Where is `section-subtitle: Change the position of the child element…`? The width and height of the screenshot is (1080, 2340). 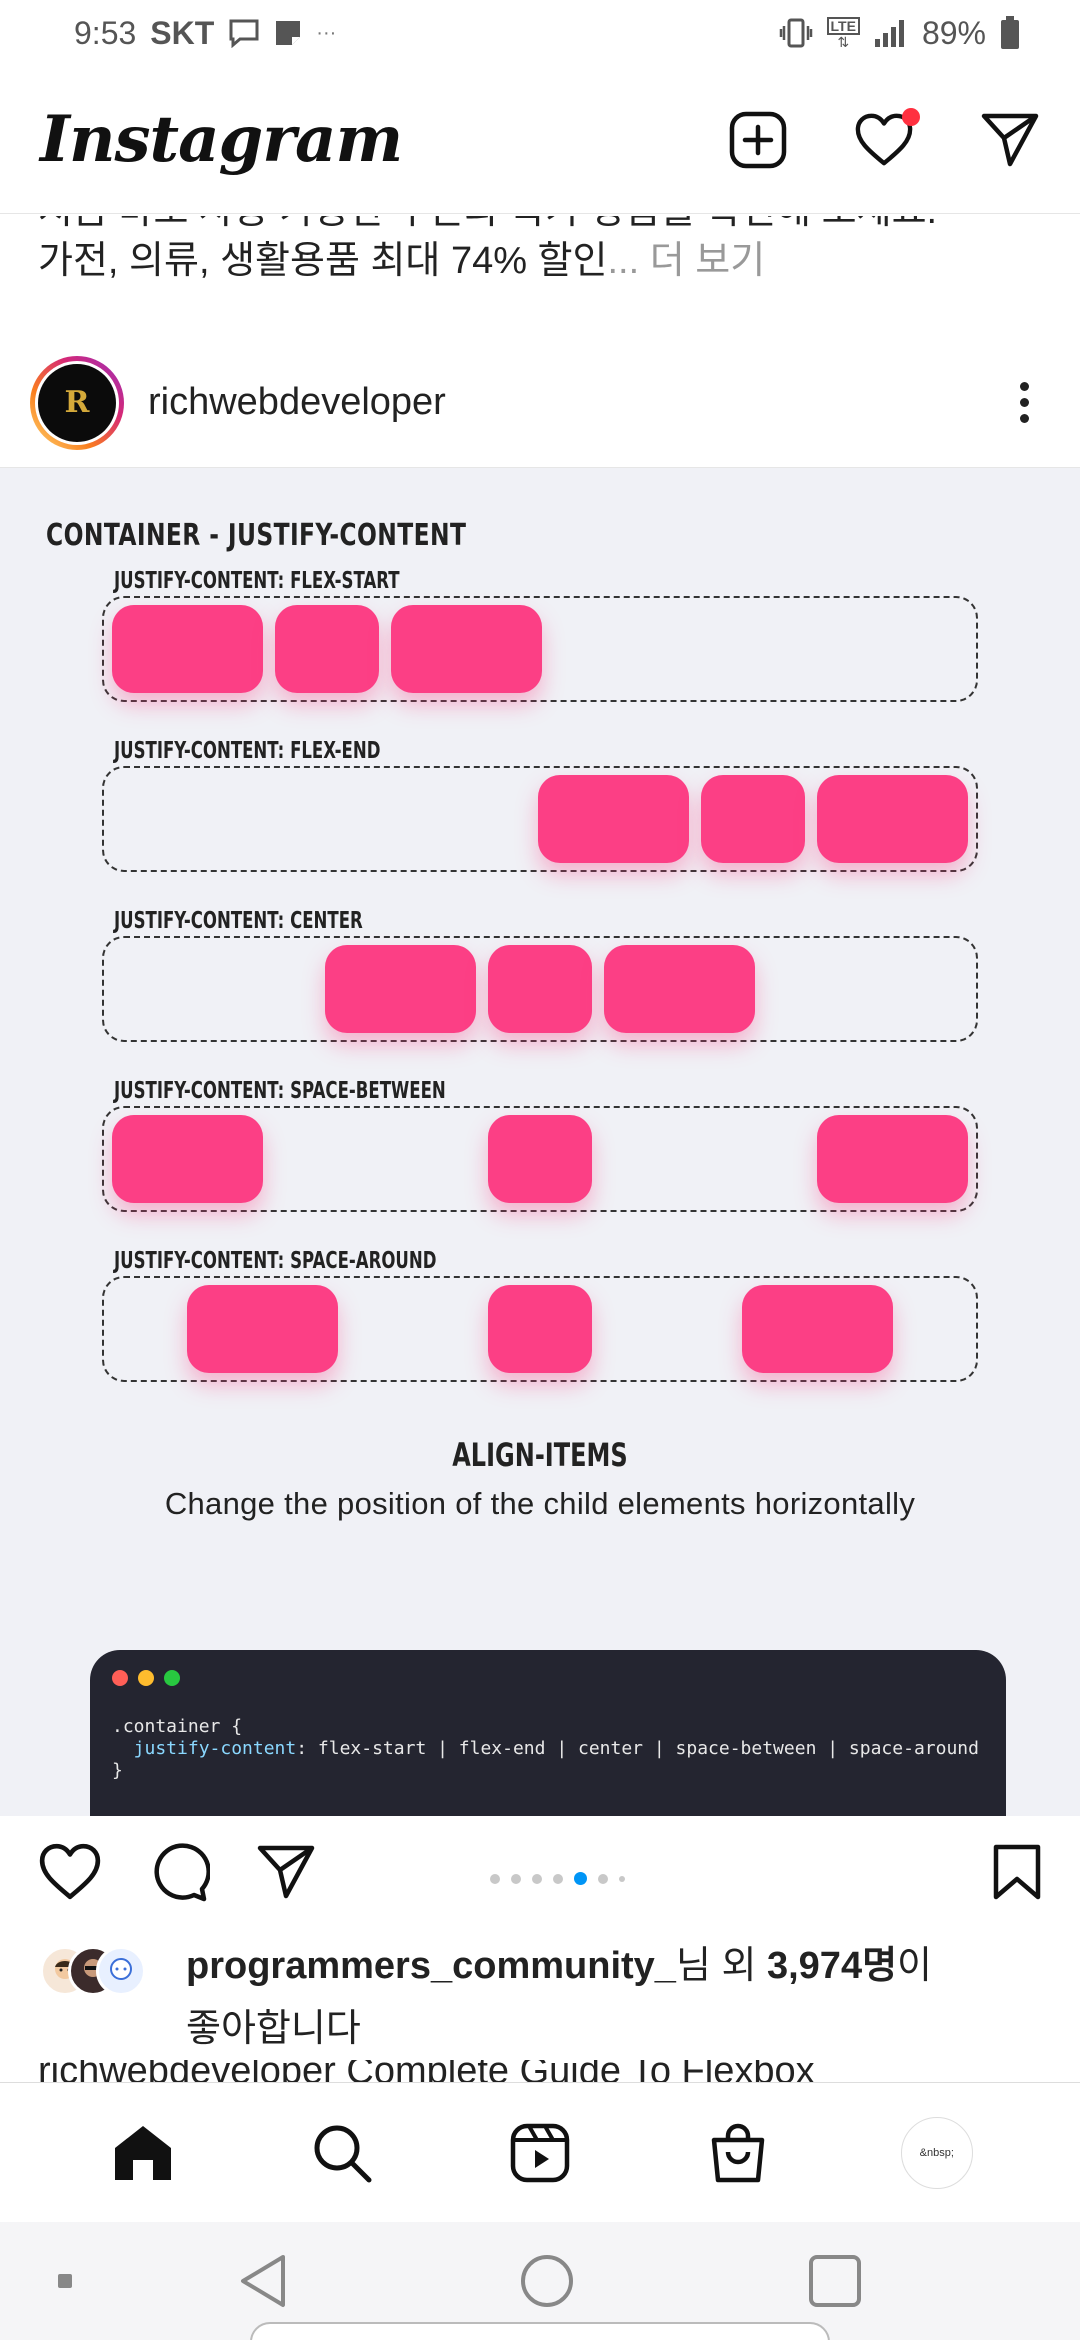
section-subtitle: Change the position of the child element… is located at coordinates (540, 1503).